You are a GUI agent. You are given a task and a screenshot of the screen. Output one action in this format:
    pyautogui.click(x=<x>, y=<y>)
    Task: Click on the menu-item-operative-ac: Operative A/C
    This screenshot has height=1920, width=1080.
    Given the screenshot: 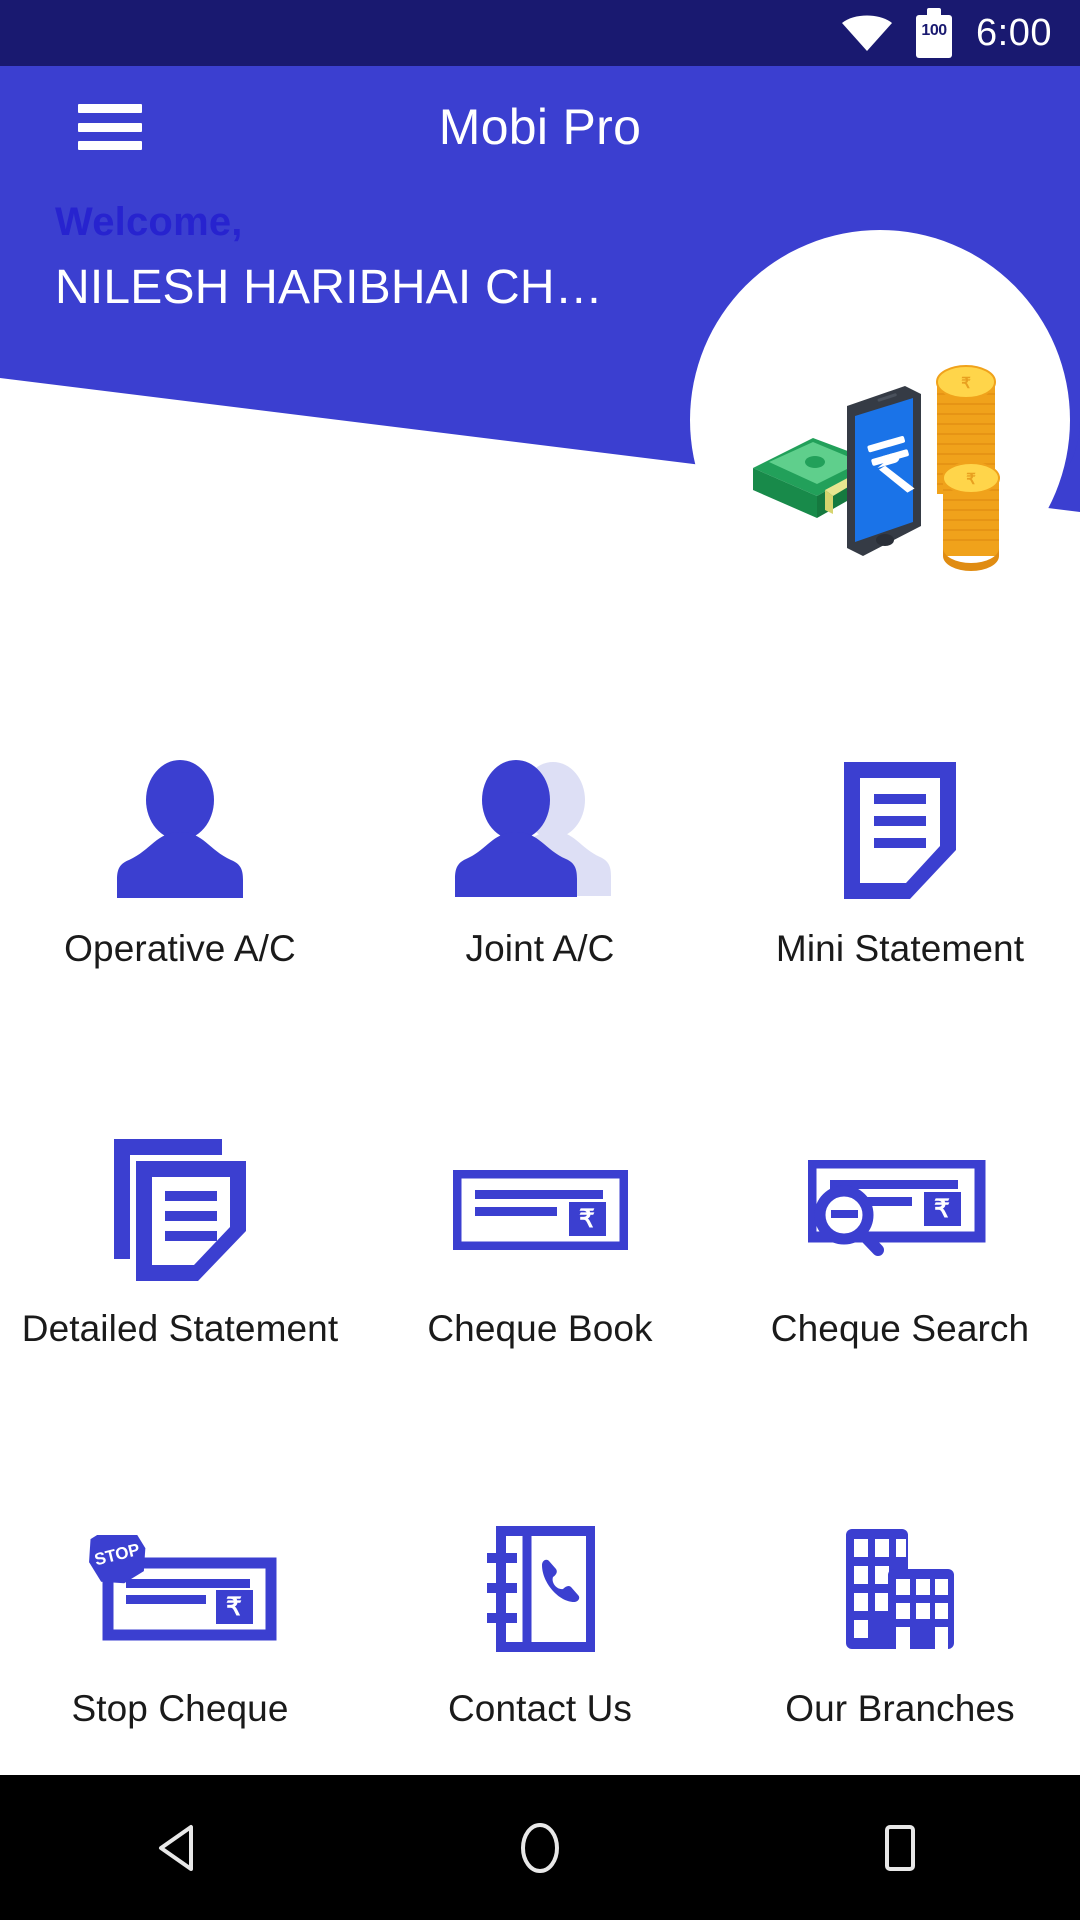 What is the action you would take?
    pyautogui.click(x=180, y=899)
    